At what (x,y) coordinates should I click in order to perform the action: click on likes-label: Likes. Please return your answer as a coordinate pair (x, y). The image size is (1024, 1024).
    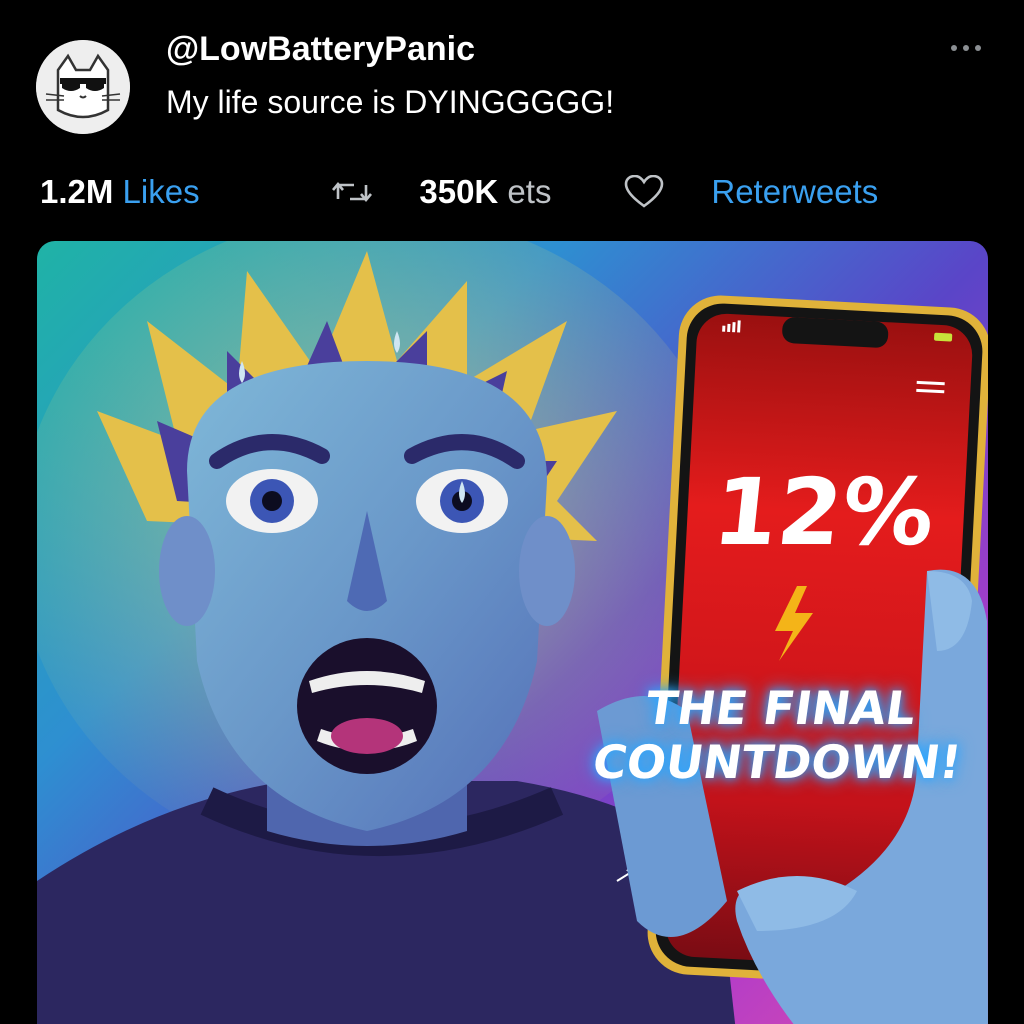
    Looking at the image, I should click on (156, 191).